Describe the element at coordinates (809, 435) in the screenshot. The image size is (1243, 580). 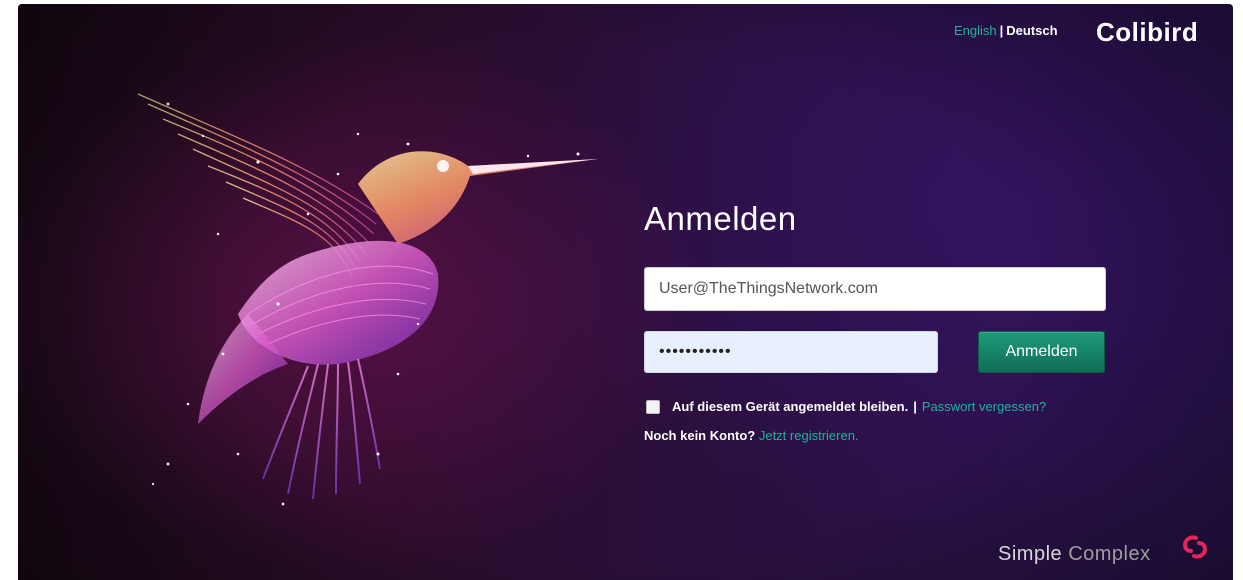
I see `register-link: Jetzt registrieren.` at that location.